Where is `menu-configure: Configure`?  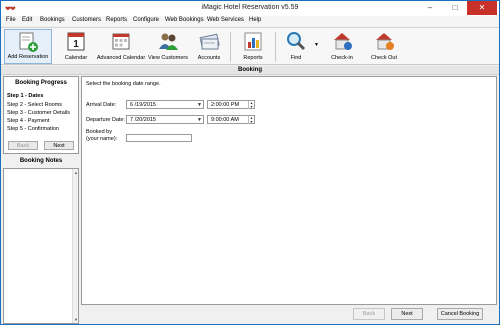
menu-configure: Configure is located at coordinates (146, 20).